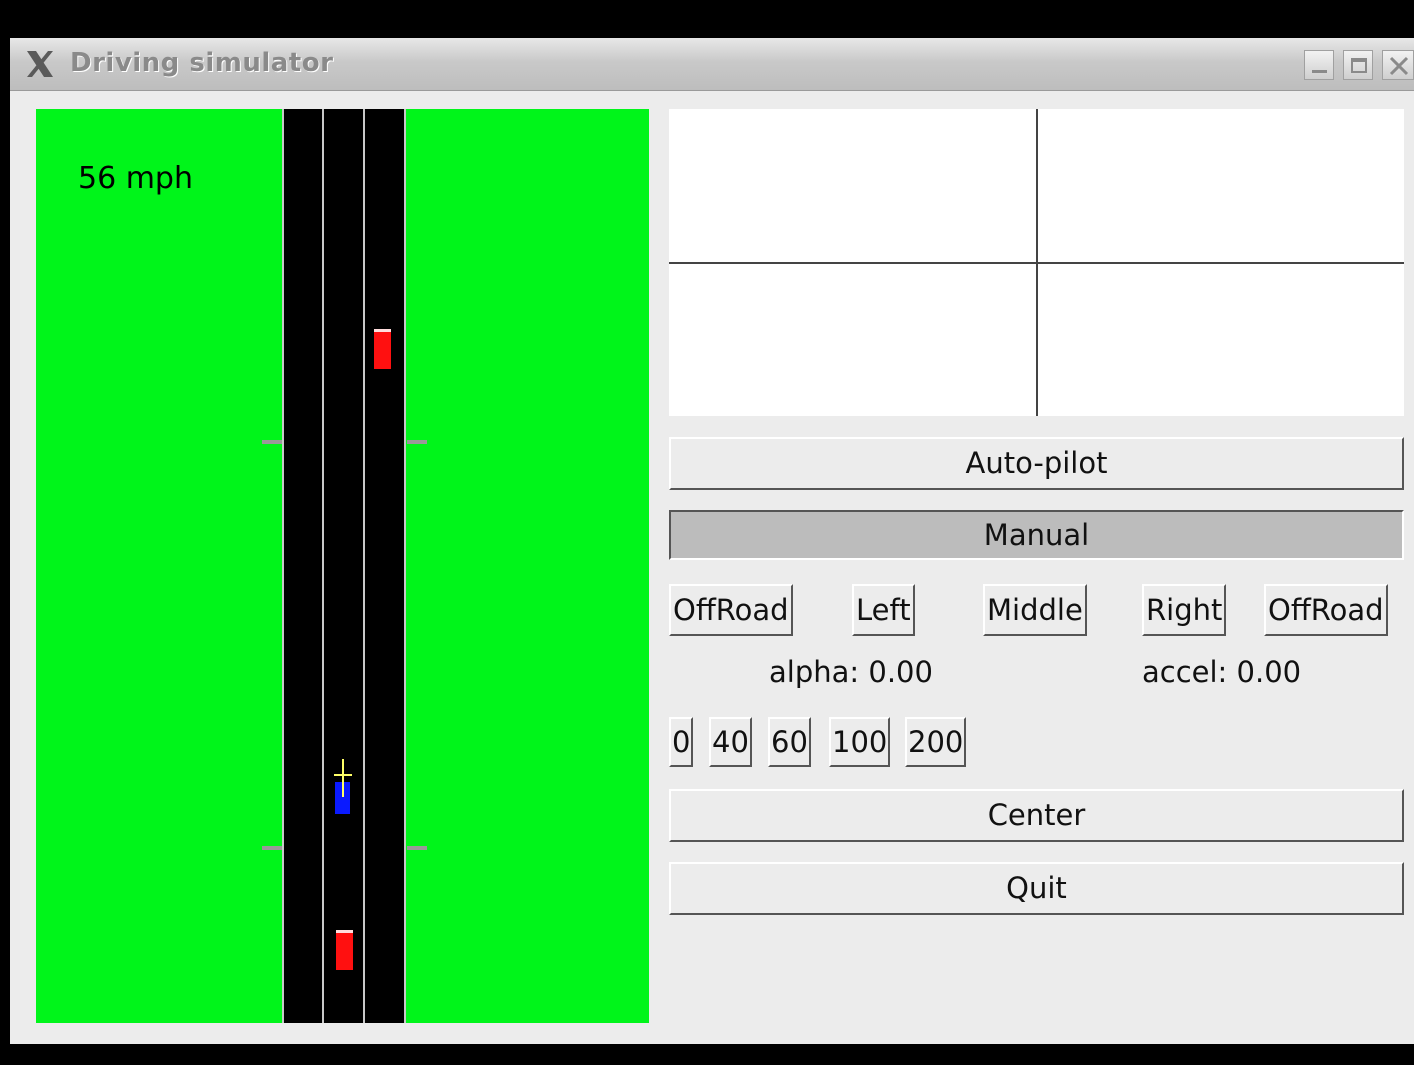  Describe the element at coordinates (730, 742) in the screenshot. I see `speed-40-button: 40` at that location.